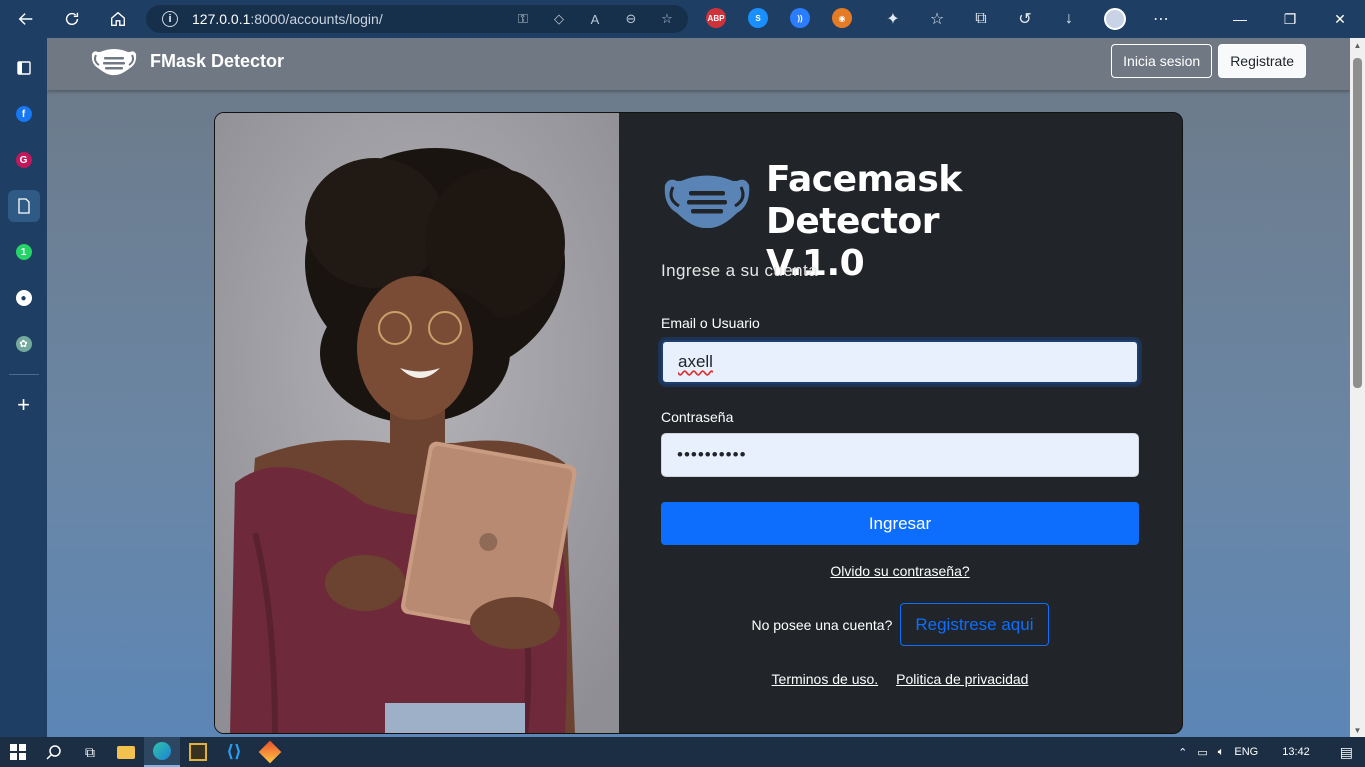  Describe the element at coordinates (72, 19) in the screenshot. I see `refresh-icon` at that location.